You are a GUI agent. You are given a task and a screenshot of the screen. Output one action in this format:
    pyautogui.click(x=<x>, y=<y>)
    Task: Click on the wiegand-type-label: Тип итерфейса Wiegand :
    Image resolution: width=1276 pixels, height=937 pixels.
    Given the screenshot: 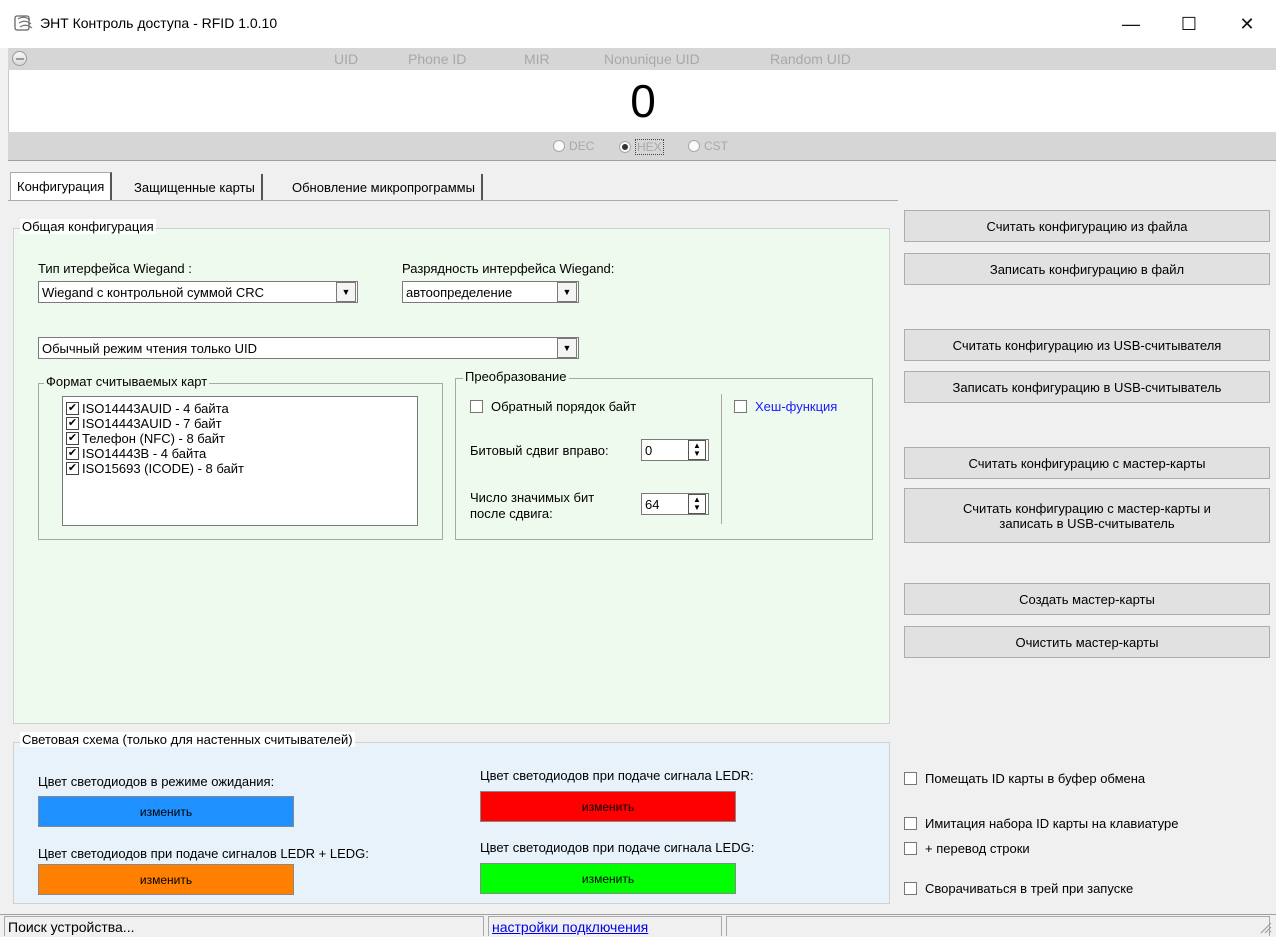 What is the action you would take?
    pyautogui.click(x=115, y=268)
    